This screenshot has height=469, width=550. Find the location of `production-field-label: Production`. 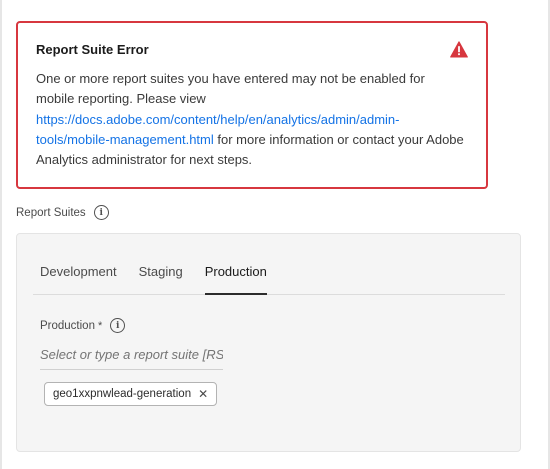

production-field-label: Production is located at coordinates (67, 325).